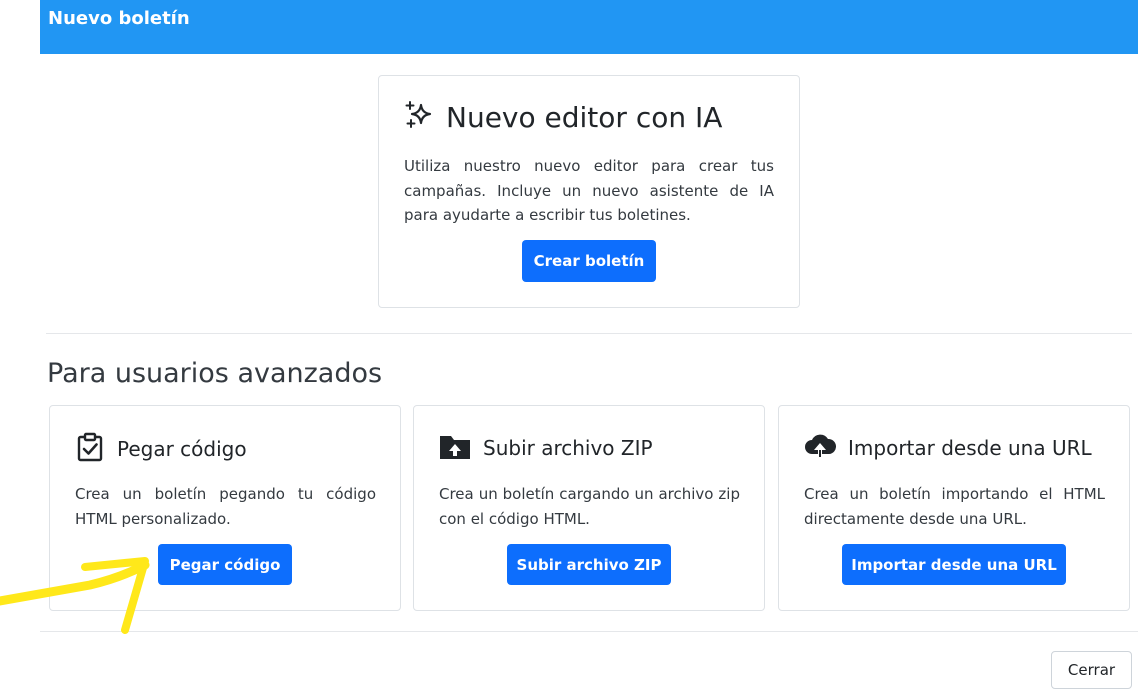 The height and width of the screenshot is (689, 1138). What do you see at coordinates (119, 18) in the screenshot?
I see `modal-title: Nuevo boletín` at bounding box center [119, 18].